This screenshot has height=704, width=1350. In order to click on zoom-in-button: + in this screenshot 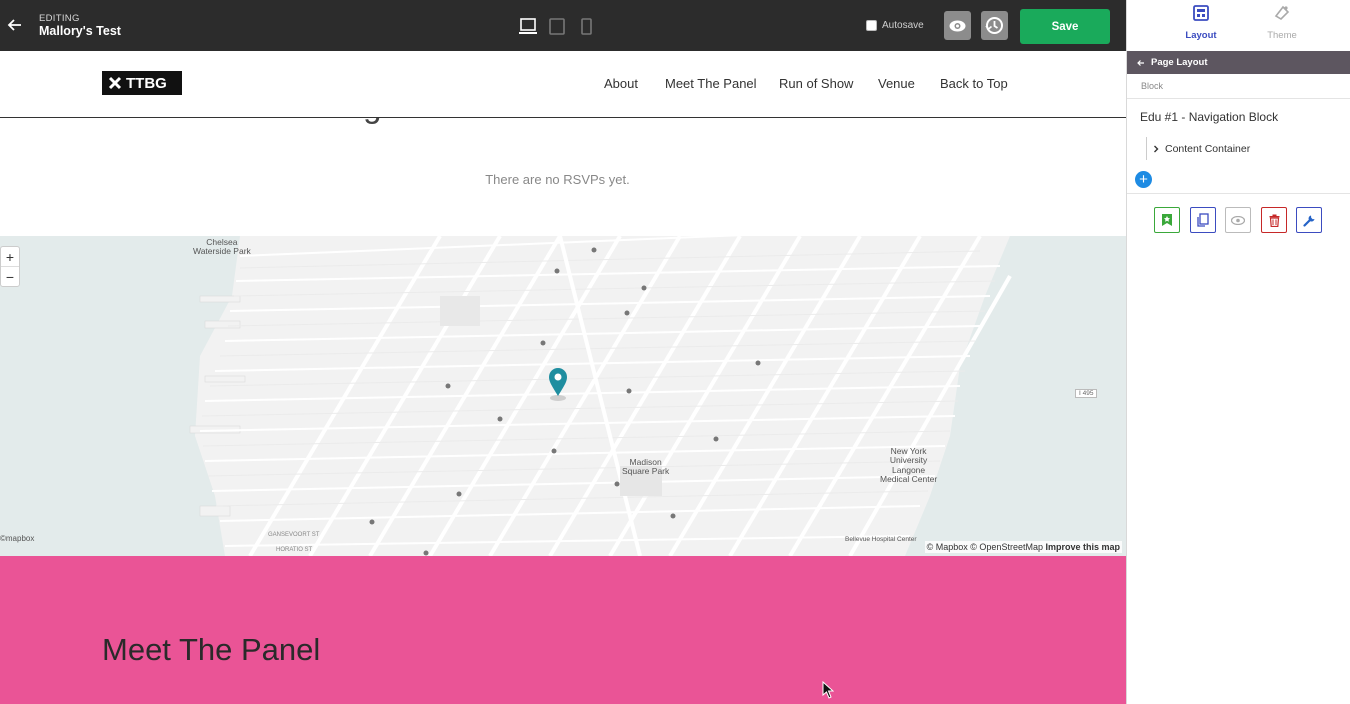, I will do `click(10, 257)`.